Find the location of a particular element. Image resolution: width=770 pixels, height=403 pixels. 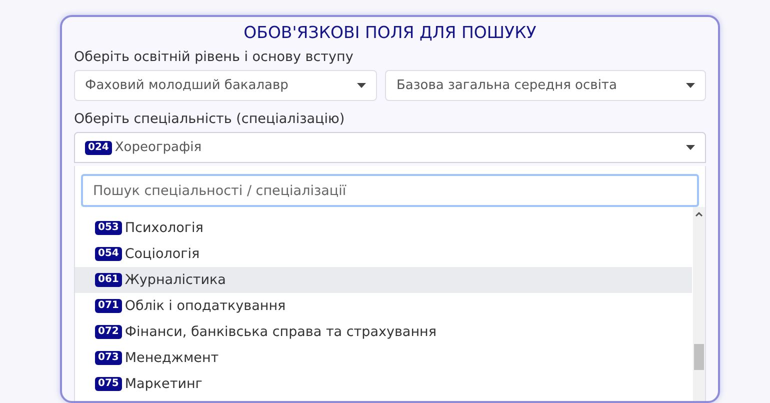

select-value: Базова загальна середня освіта is located at coordinates (506, 85).